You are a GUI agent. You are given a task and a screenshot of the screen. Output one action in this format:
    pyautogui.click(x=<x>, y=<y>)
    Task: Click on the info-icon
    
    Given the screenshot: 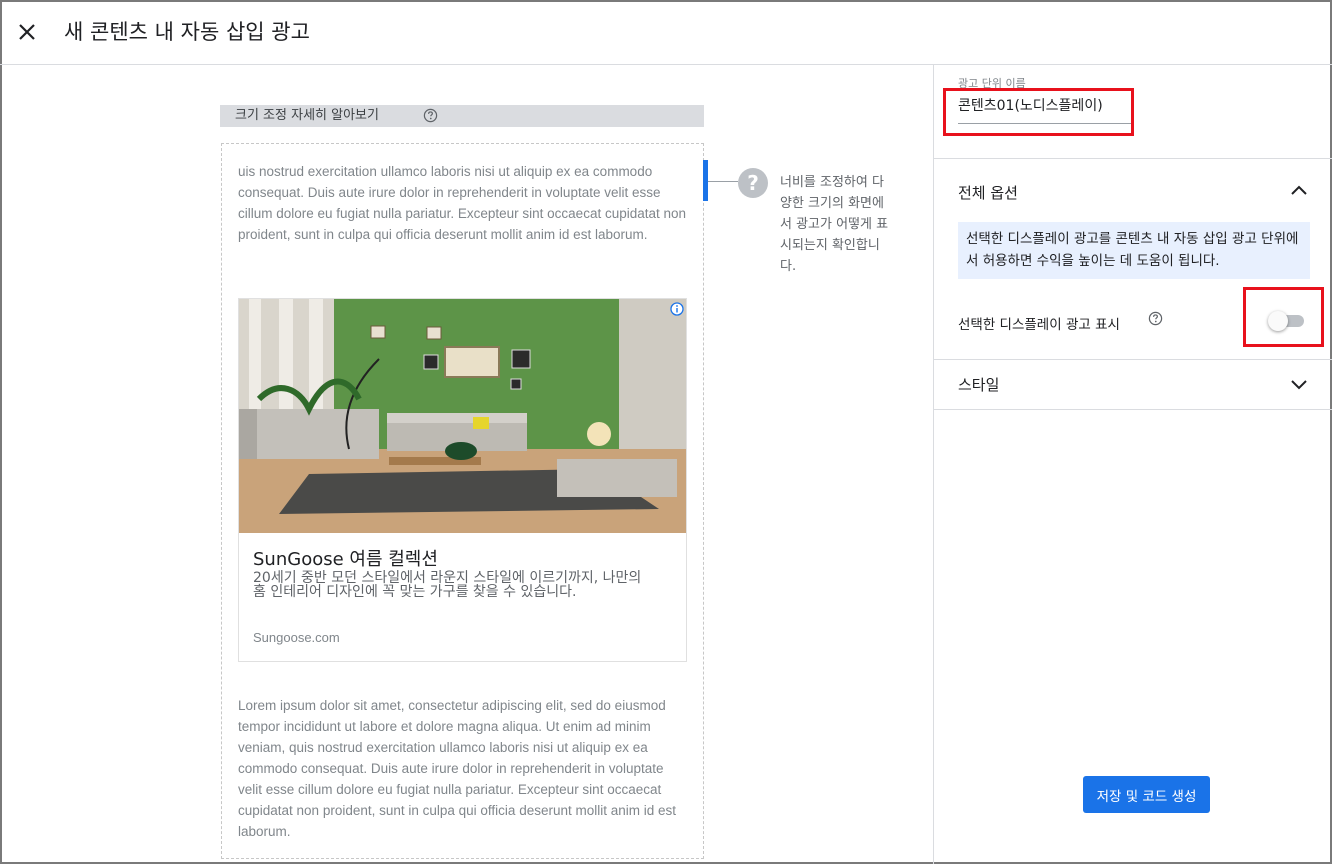 What is the action you would take?
    pyautogui.click(x=677, y=310)
    